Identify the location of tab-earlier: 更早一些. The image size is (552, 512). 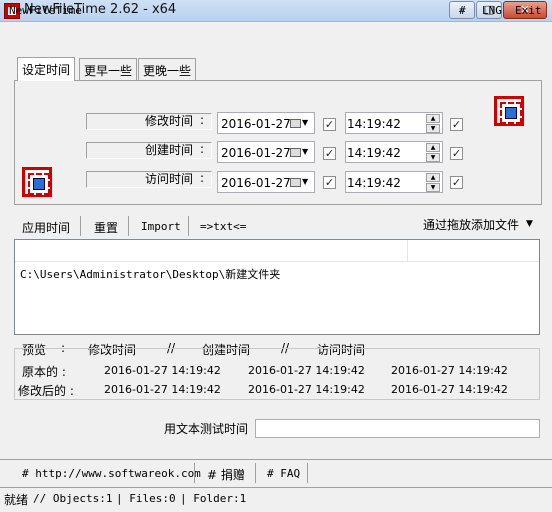
(108, 69).